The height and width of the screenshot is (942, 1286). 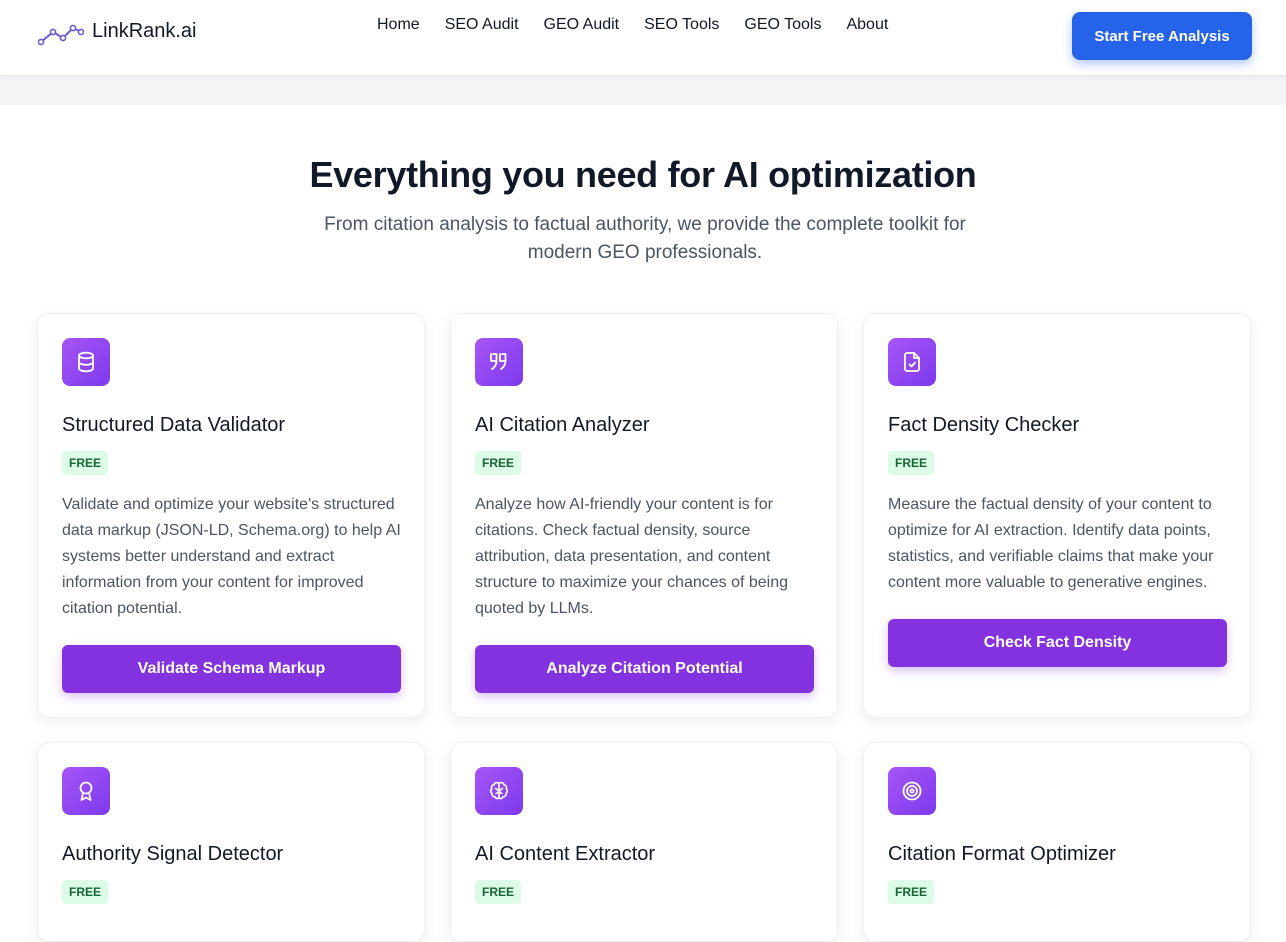 What do you see at coordinates (86, 791) in the screenshot?
I see `award-icon` at bounding box center [86, 791].